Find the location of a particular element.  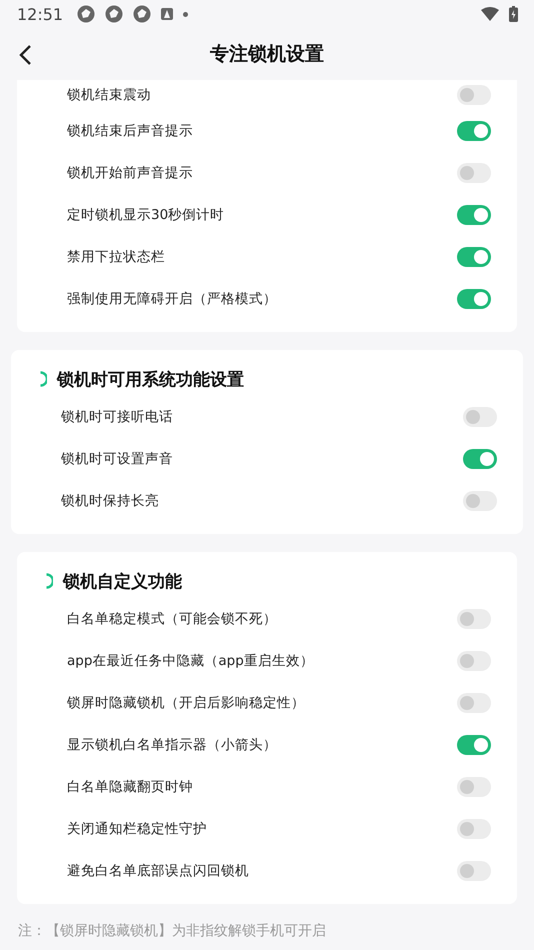

wifi-icon is located at coordinates (490, 14).